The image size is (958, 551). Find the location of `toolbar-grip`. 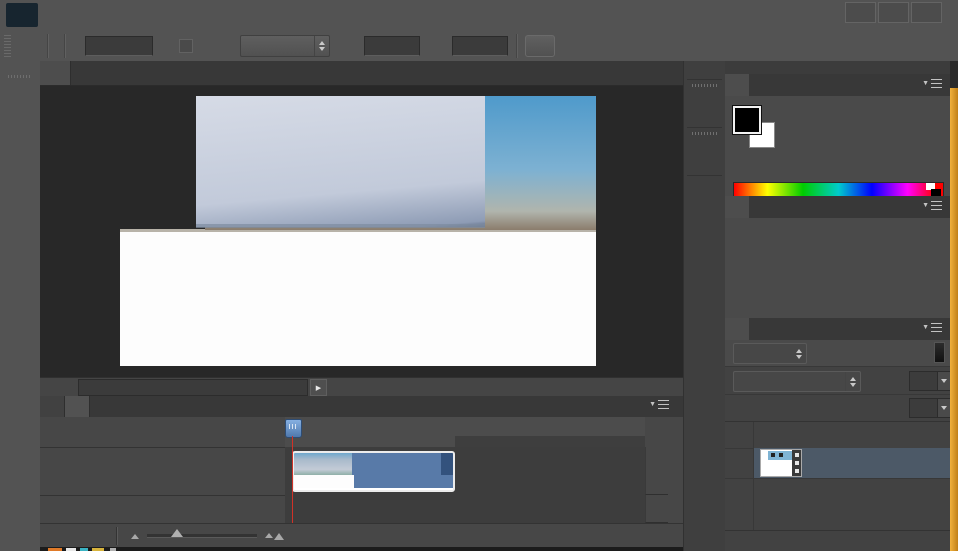

toolbar-grip is located at coordinates (20, 76).